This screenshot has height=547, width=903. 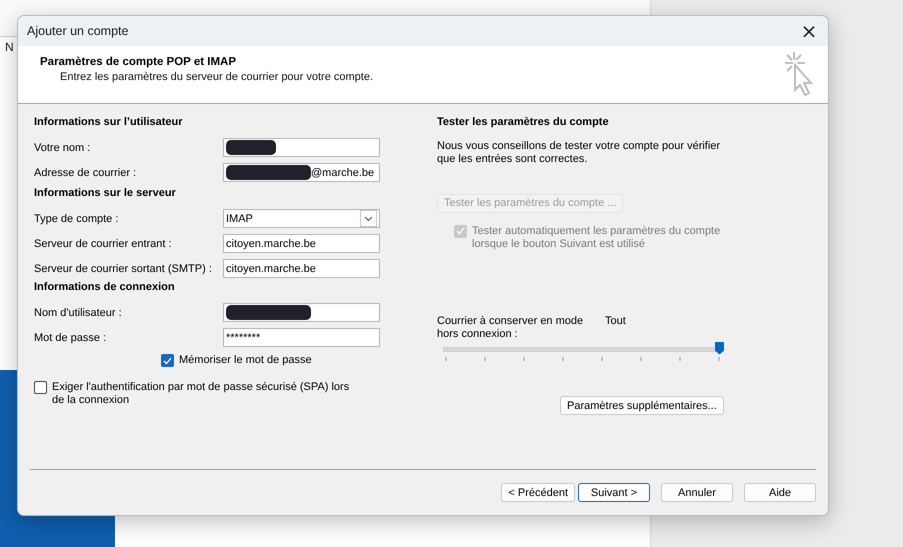 I want to click on field-label: Mot de passe :, so click(x=71, y=338).